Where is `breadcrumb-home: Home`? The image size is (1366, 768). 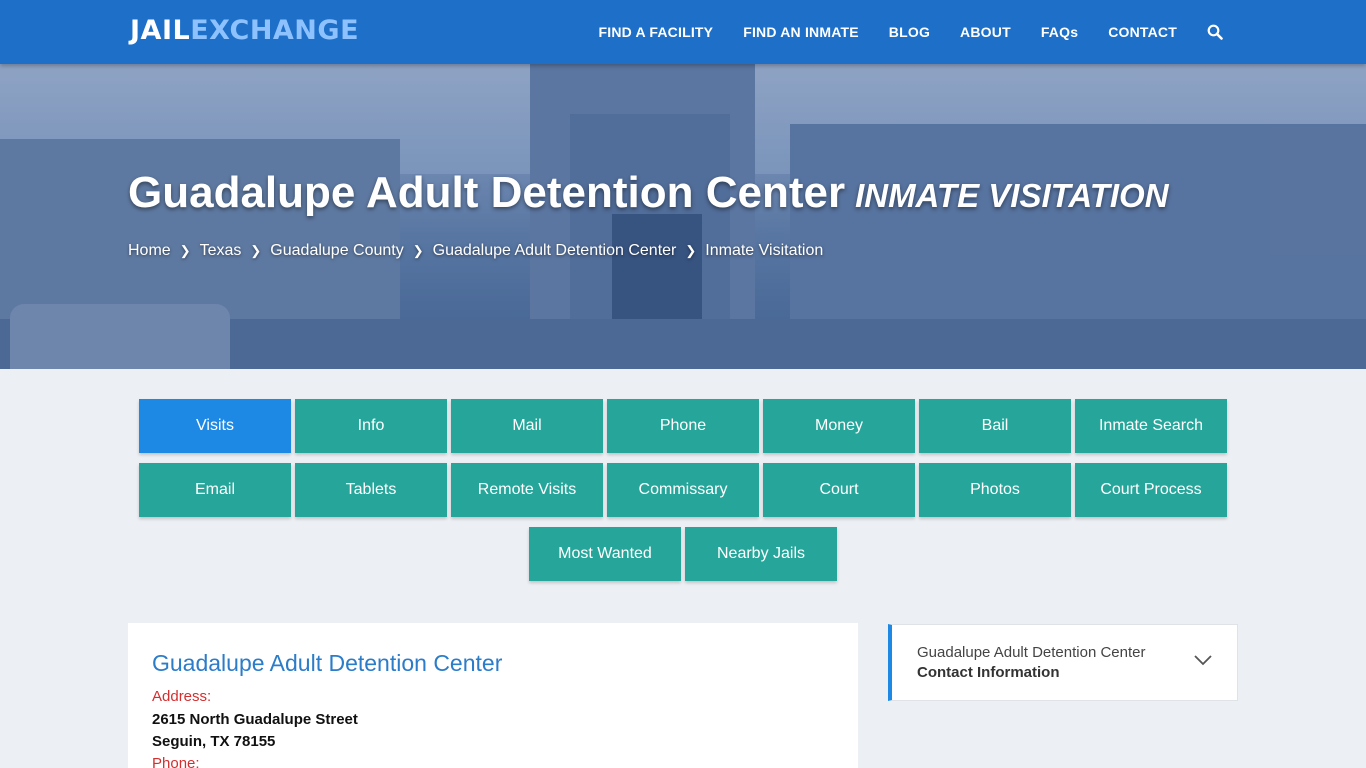 breadcrumb-home: Home is located at coordinates (149, 251).